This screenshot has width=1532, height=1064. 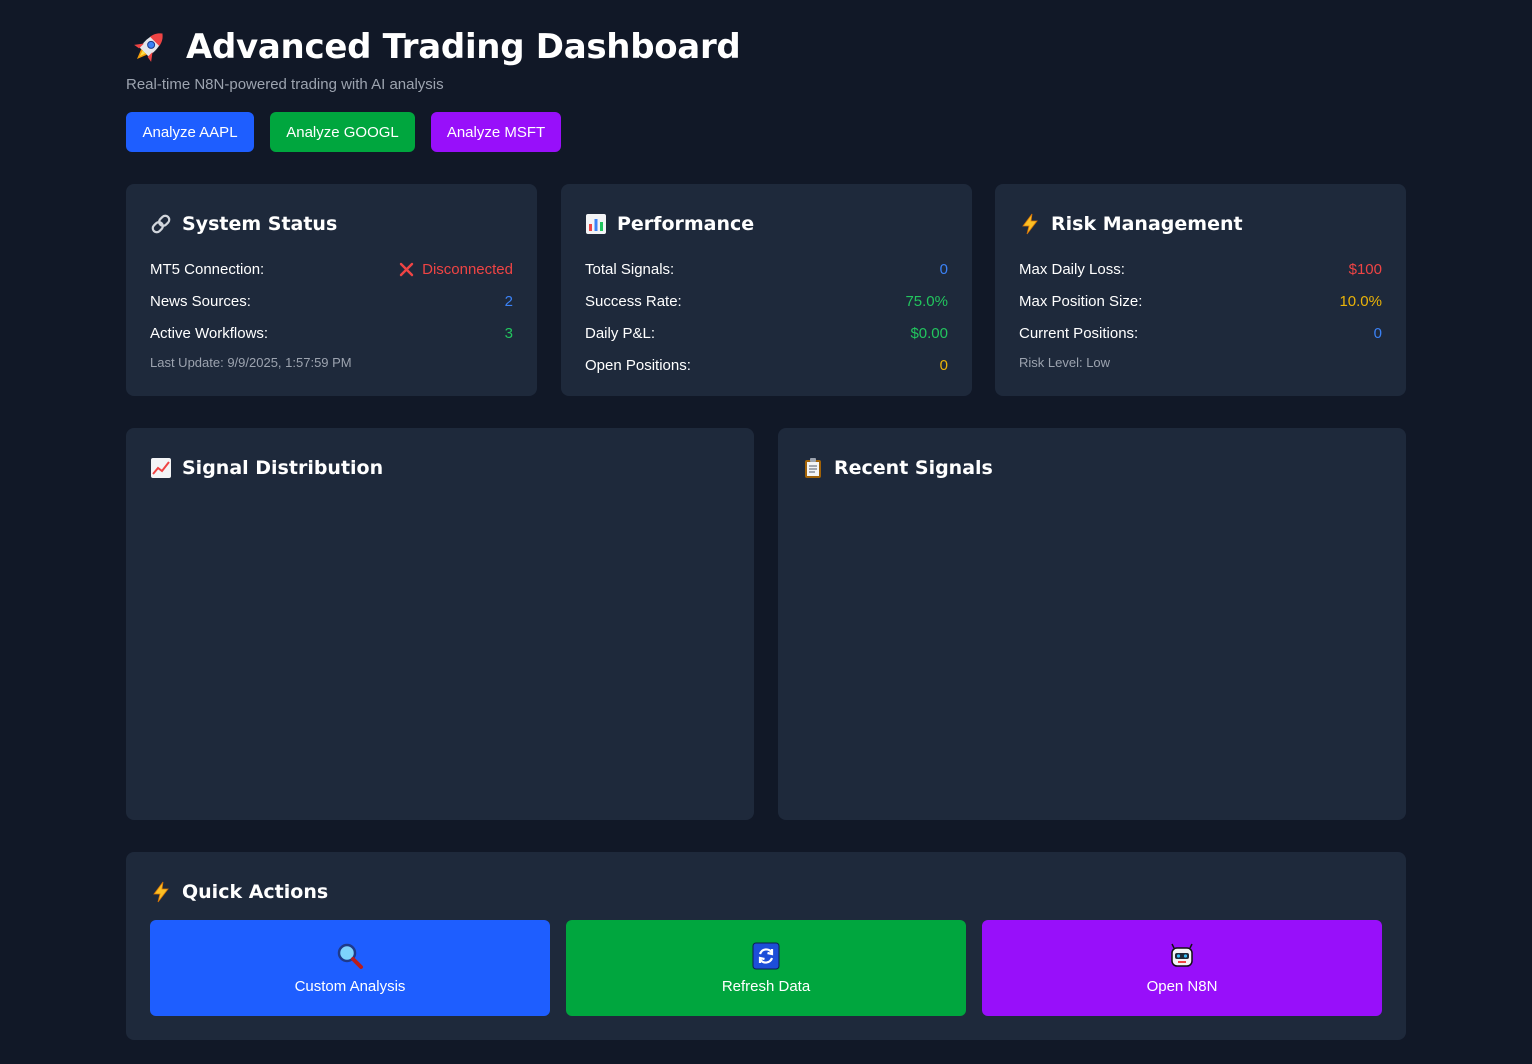 What do you see at coordinates (943, 269) in the screenshot?
I see `total-signals-value: 0` at bounding box center [943, 269].